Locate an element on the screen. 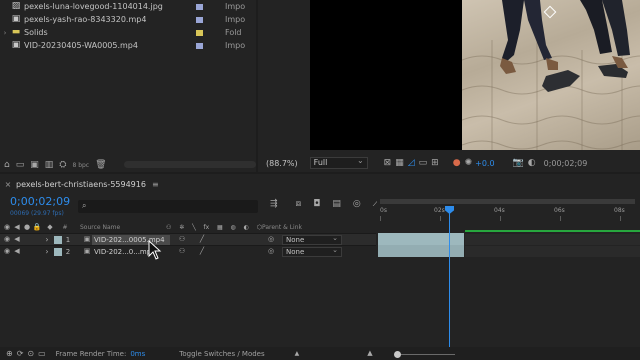 The width and height of the screenshot is (640, 360). frame-blending-icon: ▤ is located at coordinates (336, 204).